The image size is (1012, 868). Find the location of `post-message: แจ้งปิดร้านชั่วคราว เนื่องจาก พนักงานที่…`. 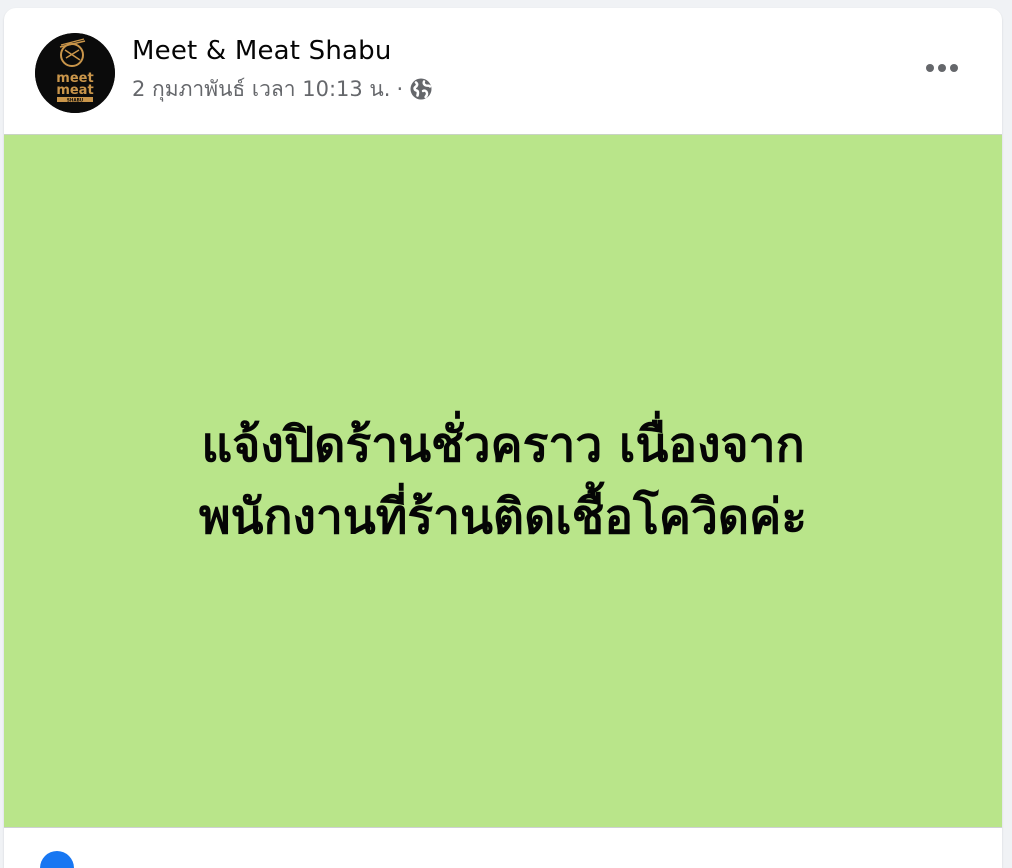

post-message: แจ้งปิดร้านชั่วคราว เนื่องจาก พนักงานที่… is located at coordinates (503, 481).